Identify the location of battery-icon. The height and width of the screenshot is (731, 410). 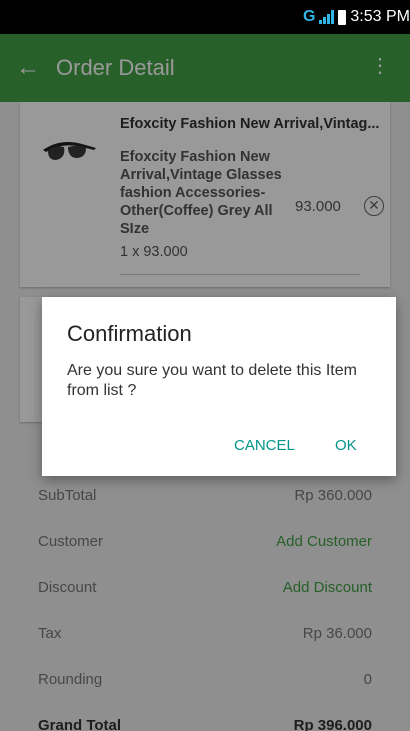
(342, 17).